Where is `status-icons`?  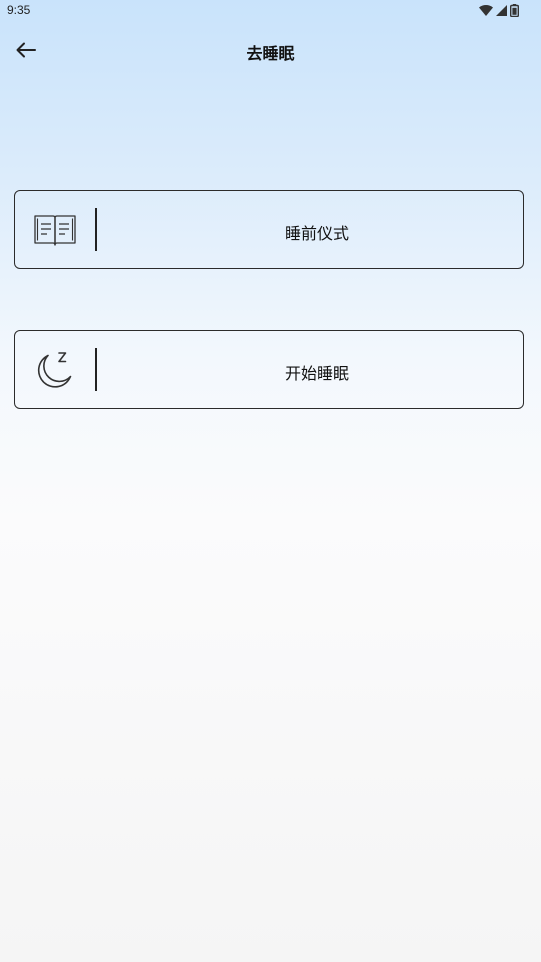
status-icons is located at coordinates (499, 10).